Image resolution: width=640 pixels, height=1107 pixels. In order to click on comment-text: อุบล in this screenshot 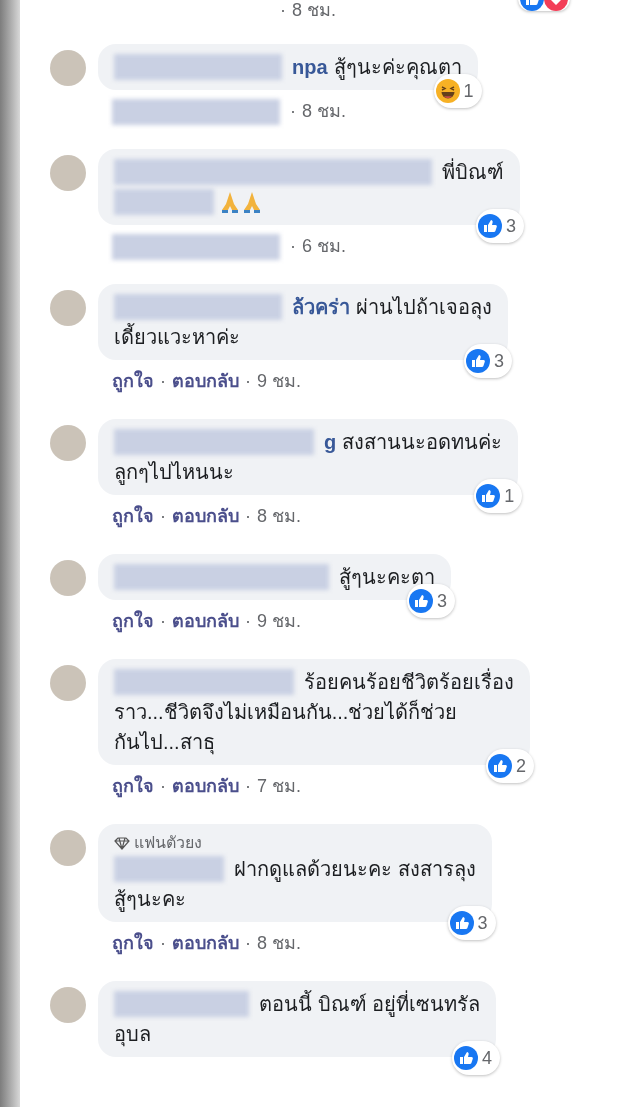, I will do `click(132, 1035)`.